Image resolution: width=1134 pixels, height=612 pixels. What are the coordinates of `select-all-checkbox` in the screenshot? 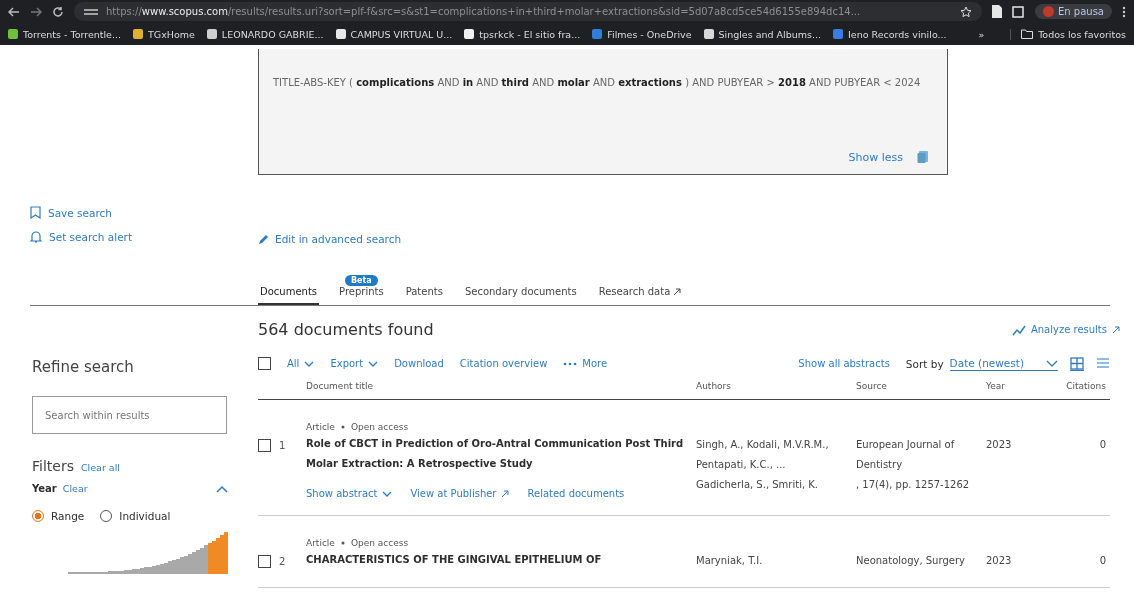 It's located at (264, 363).